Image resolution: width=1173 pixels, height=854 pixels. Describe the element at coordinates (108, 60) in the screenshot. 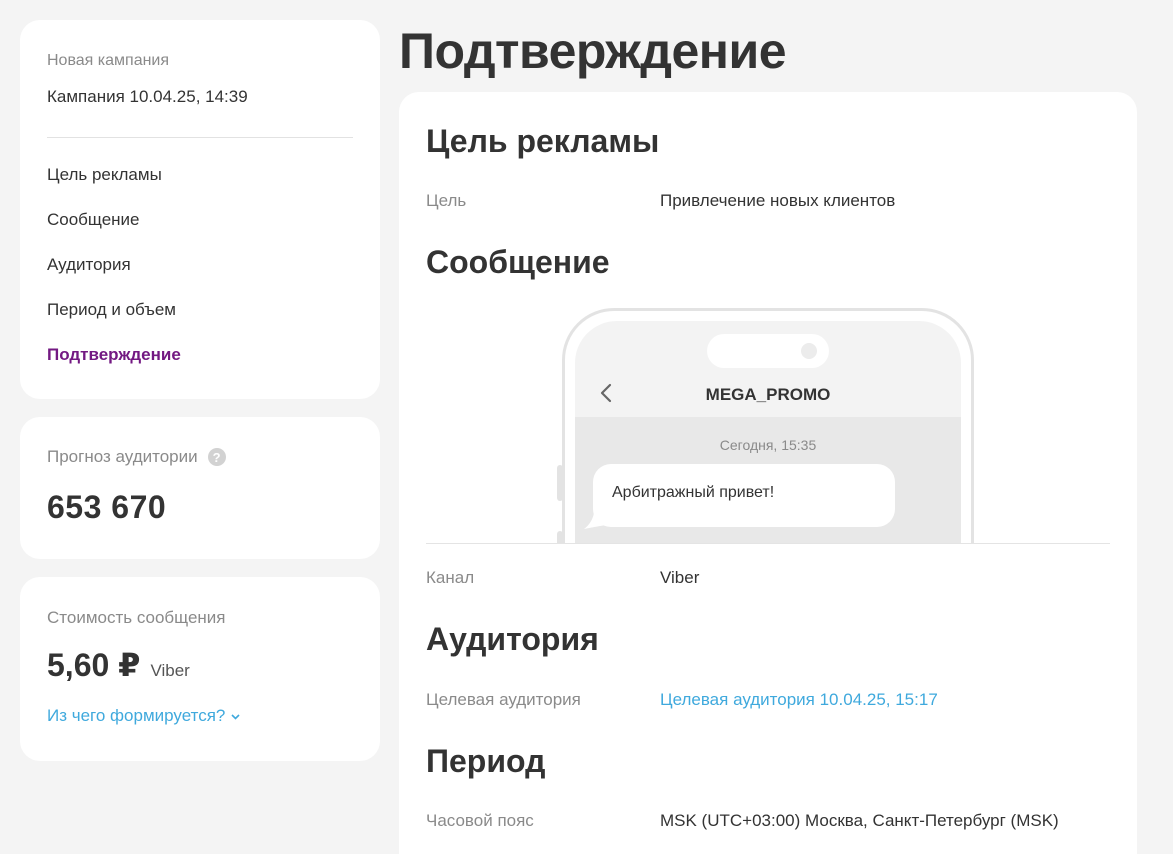

I see `campaign-label: Новая кампания` at that location.